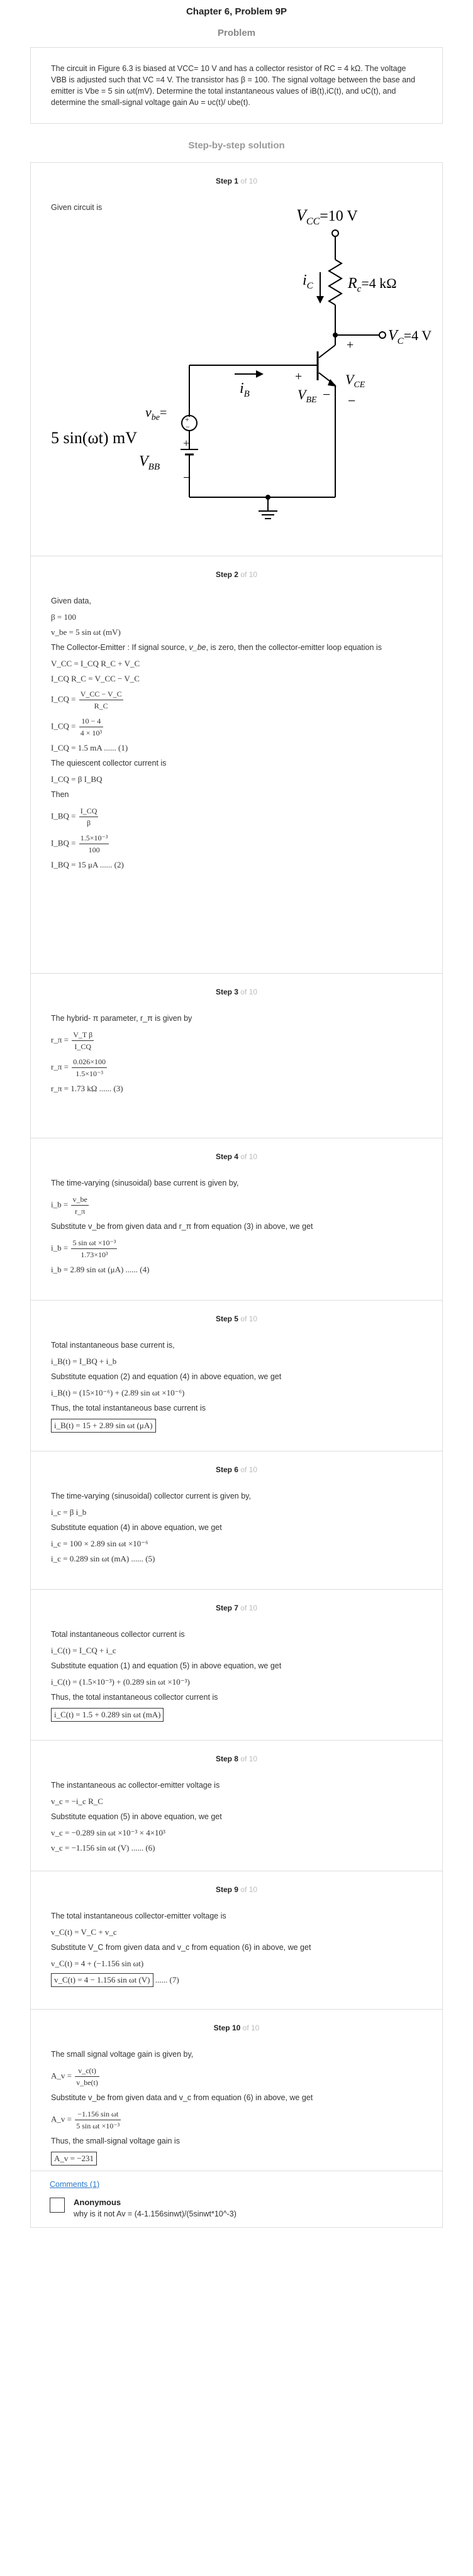  I want to click on vc-terminal, so click(383, 335).